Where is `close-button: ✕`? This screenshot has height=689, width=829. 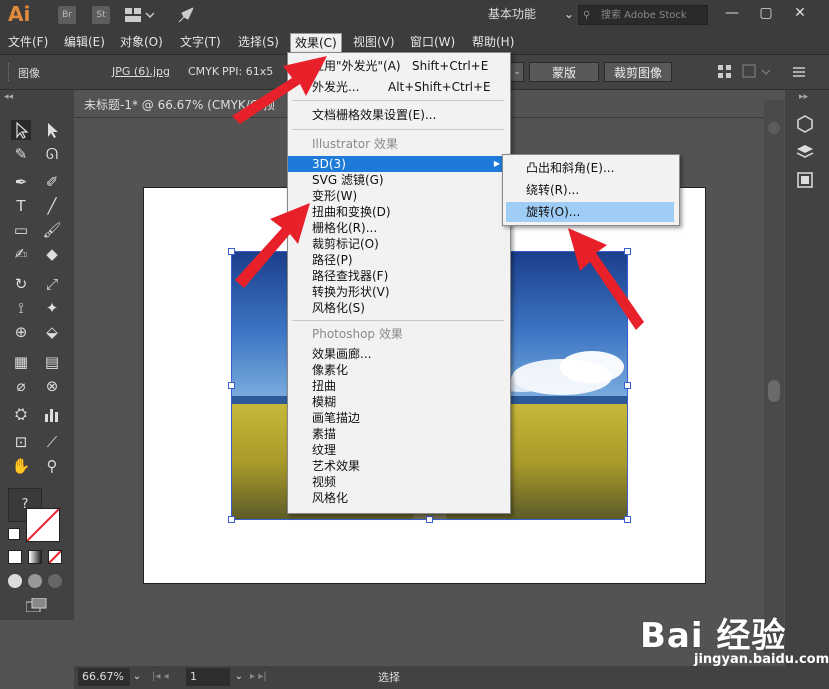
close-button: ✕ is located at coordinates (800, 13).